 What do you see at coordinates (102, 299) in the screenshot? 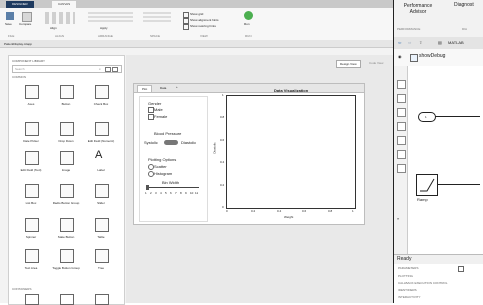
I see `tab-group-icon` at bounding box center [102, 299].